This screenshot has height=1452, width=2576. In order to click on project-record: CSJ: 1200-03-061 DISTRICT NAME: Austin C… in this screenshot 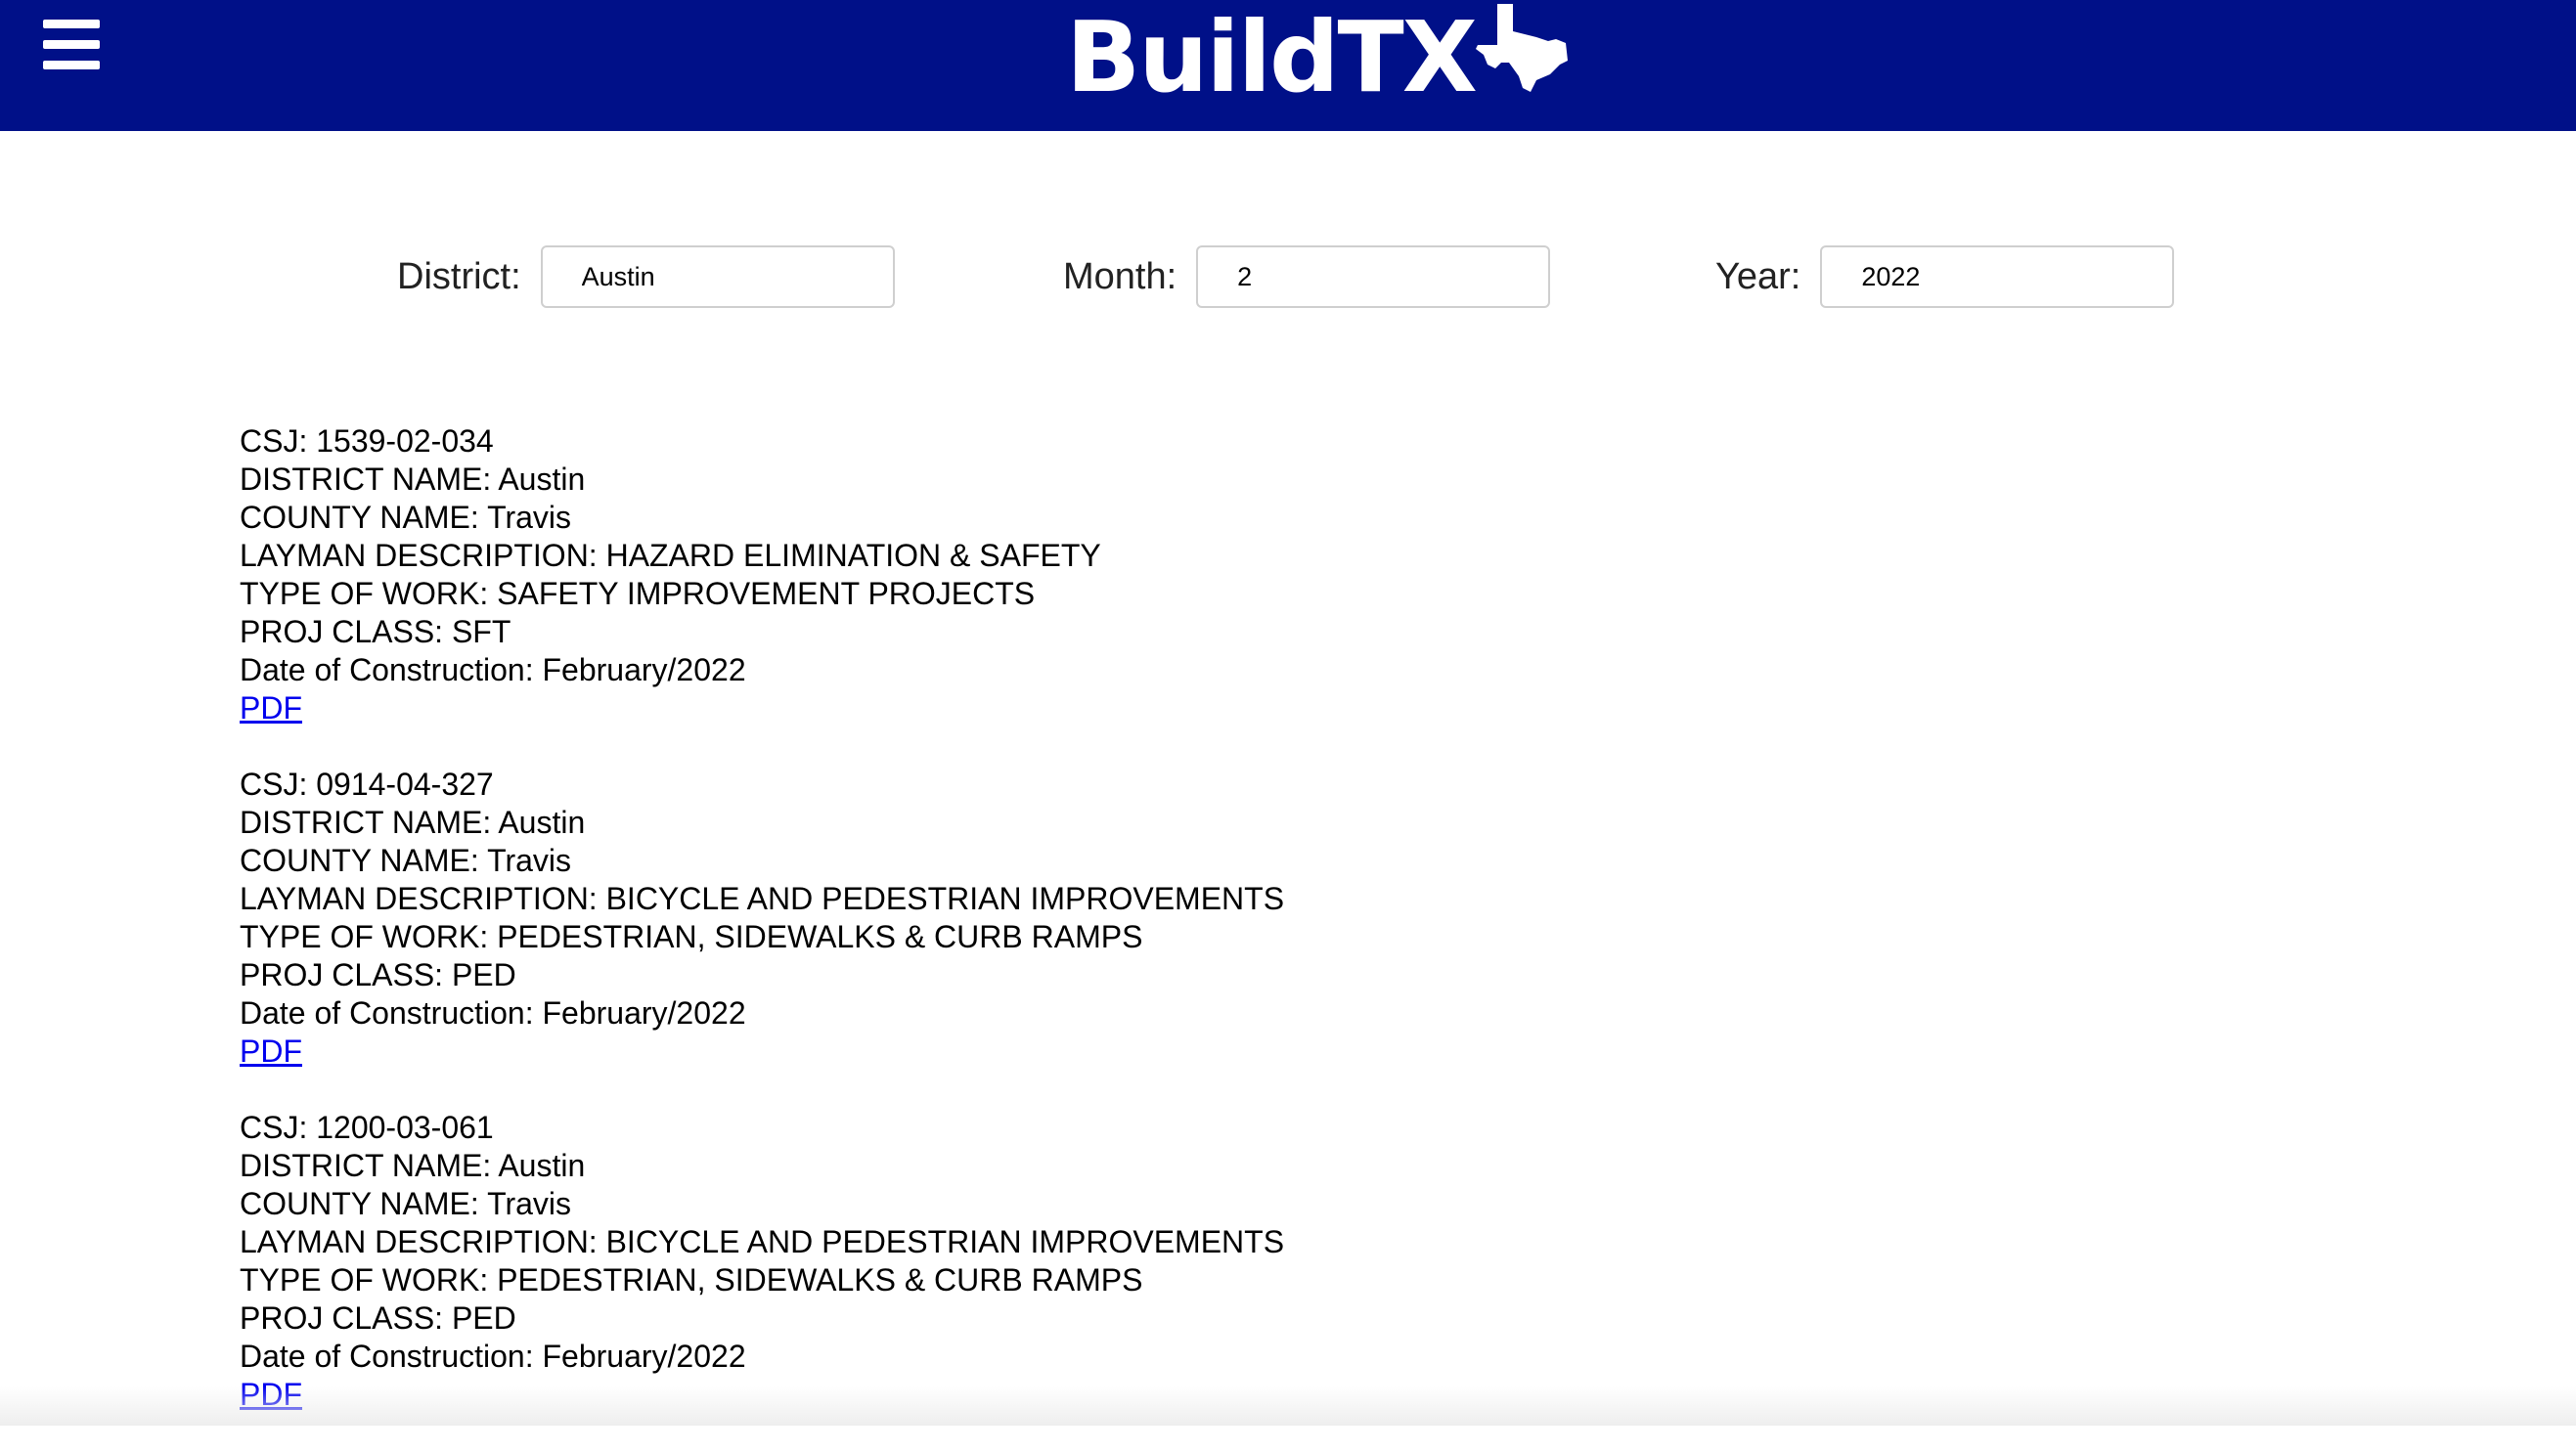, I will do `click(1022, 1261)`.